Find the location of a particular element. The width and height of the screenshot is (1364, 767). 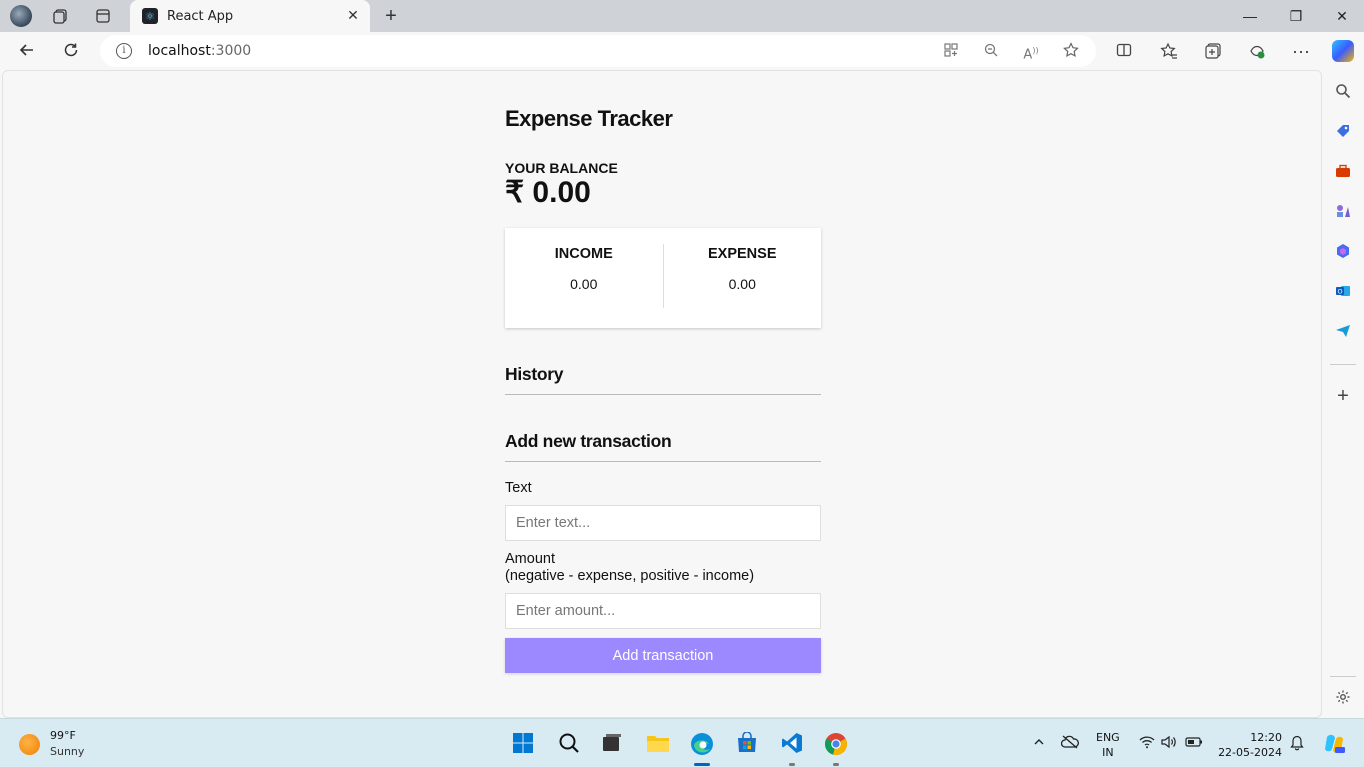

read-aloud-icon: A)) is located at coordinates (1031, 52).